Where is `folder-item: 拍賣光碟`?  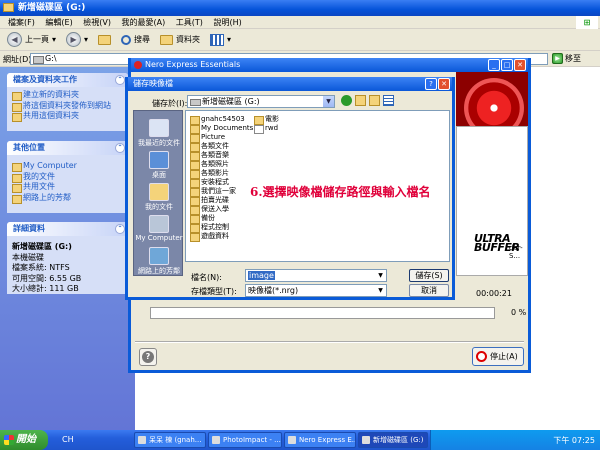 folder-item: 拍賣光碟 is located at coordinates (209, 201).